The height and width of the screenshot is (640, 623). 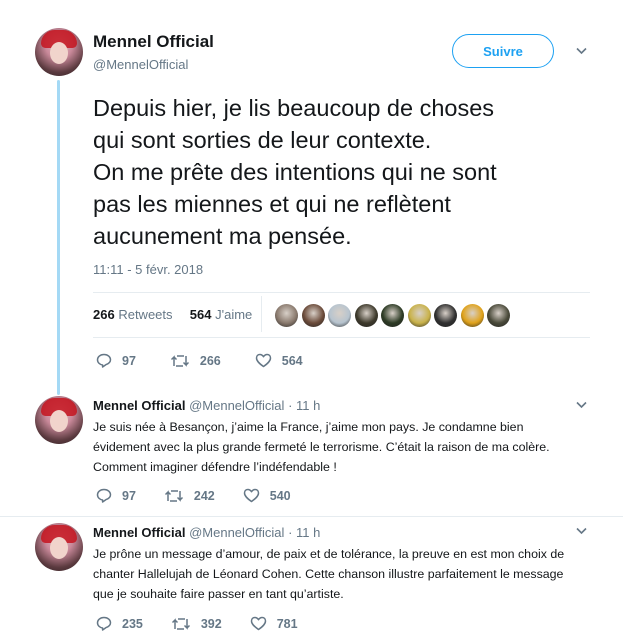 What do you see at coordinates (279, 360) in the screenshot?
I see `like-button: 564` at bounding box center [279, 360].